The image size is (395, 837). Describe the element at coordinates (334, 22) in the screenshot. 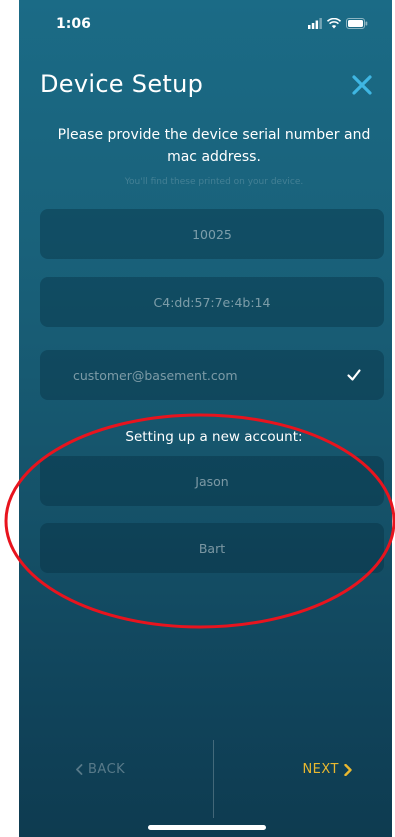

I see `wifi-icon` at that location.